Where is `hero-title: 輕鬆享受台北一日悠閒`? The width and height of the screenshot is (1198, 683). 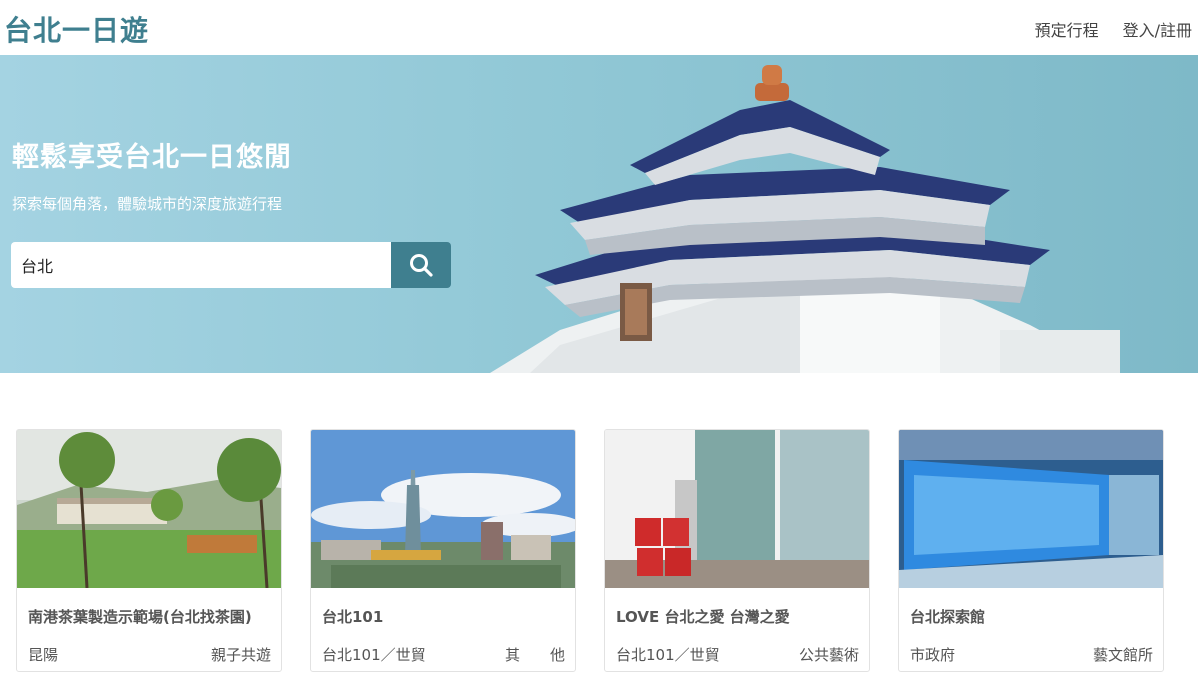 hero-title: 輕鬆享受台北一日悠閒 is located at coordinates (152, 157).